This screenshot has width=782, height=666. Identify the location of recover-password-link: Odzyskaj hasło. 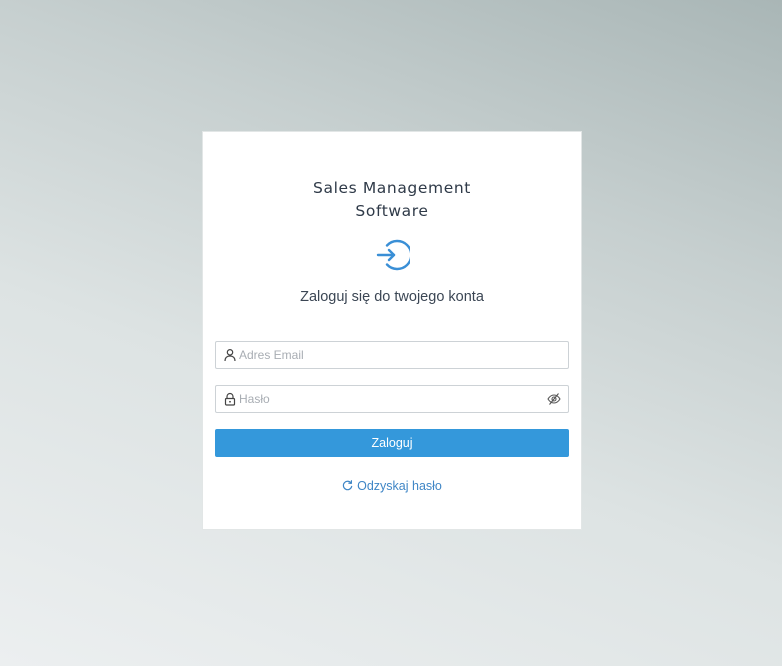
(392, 486).